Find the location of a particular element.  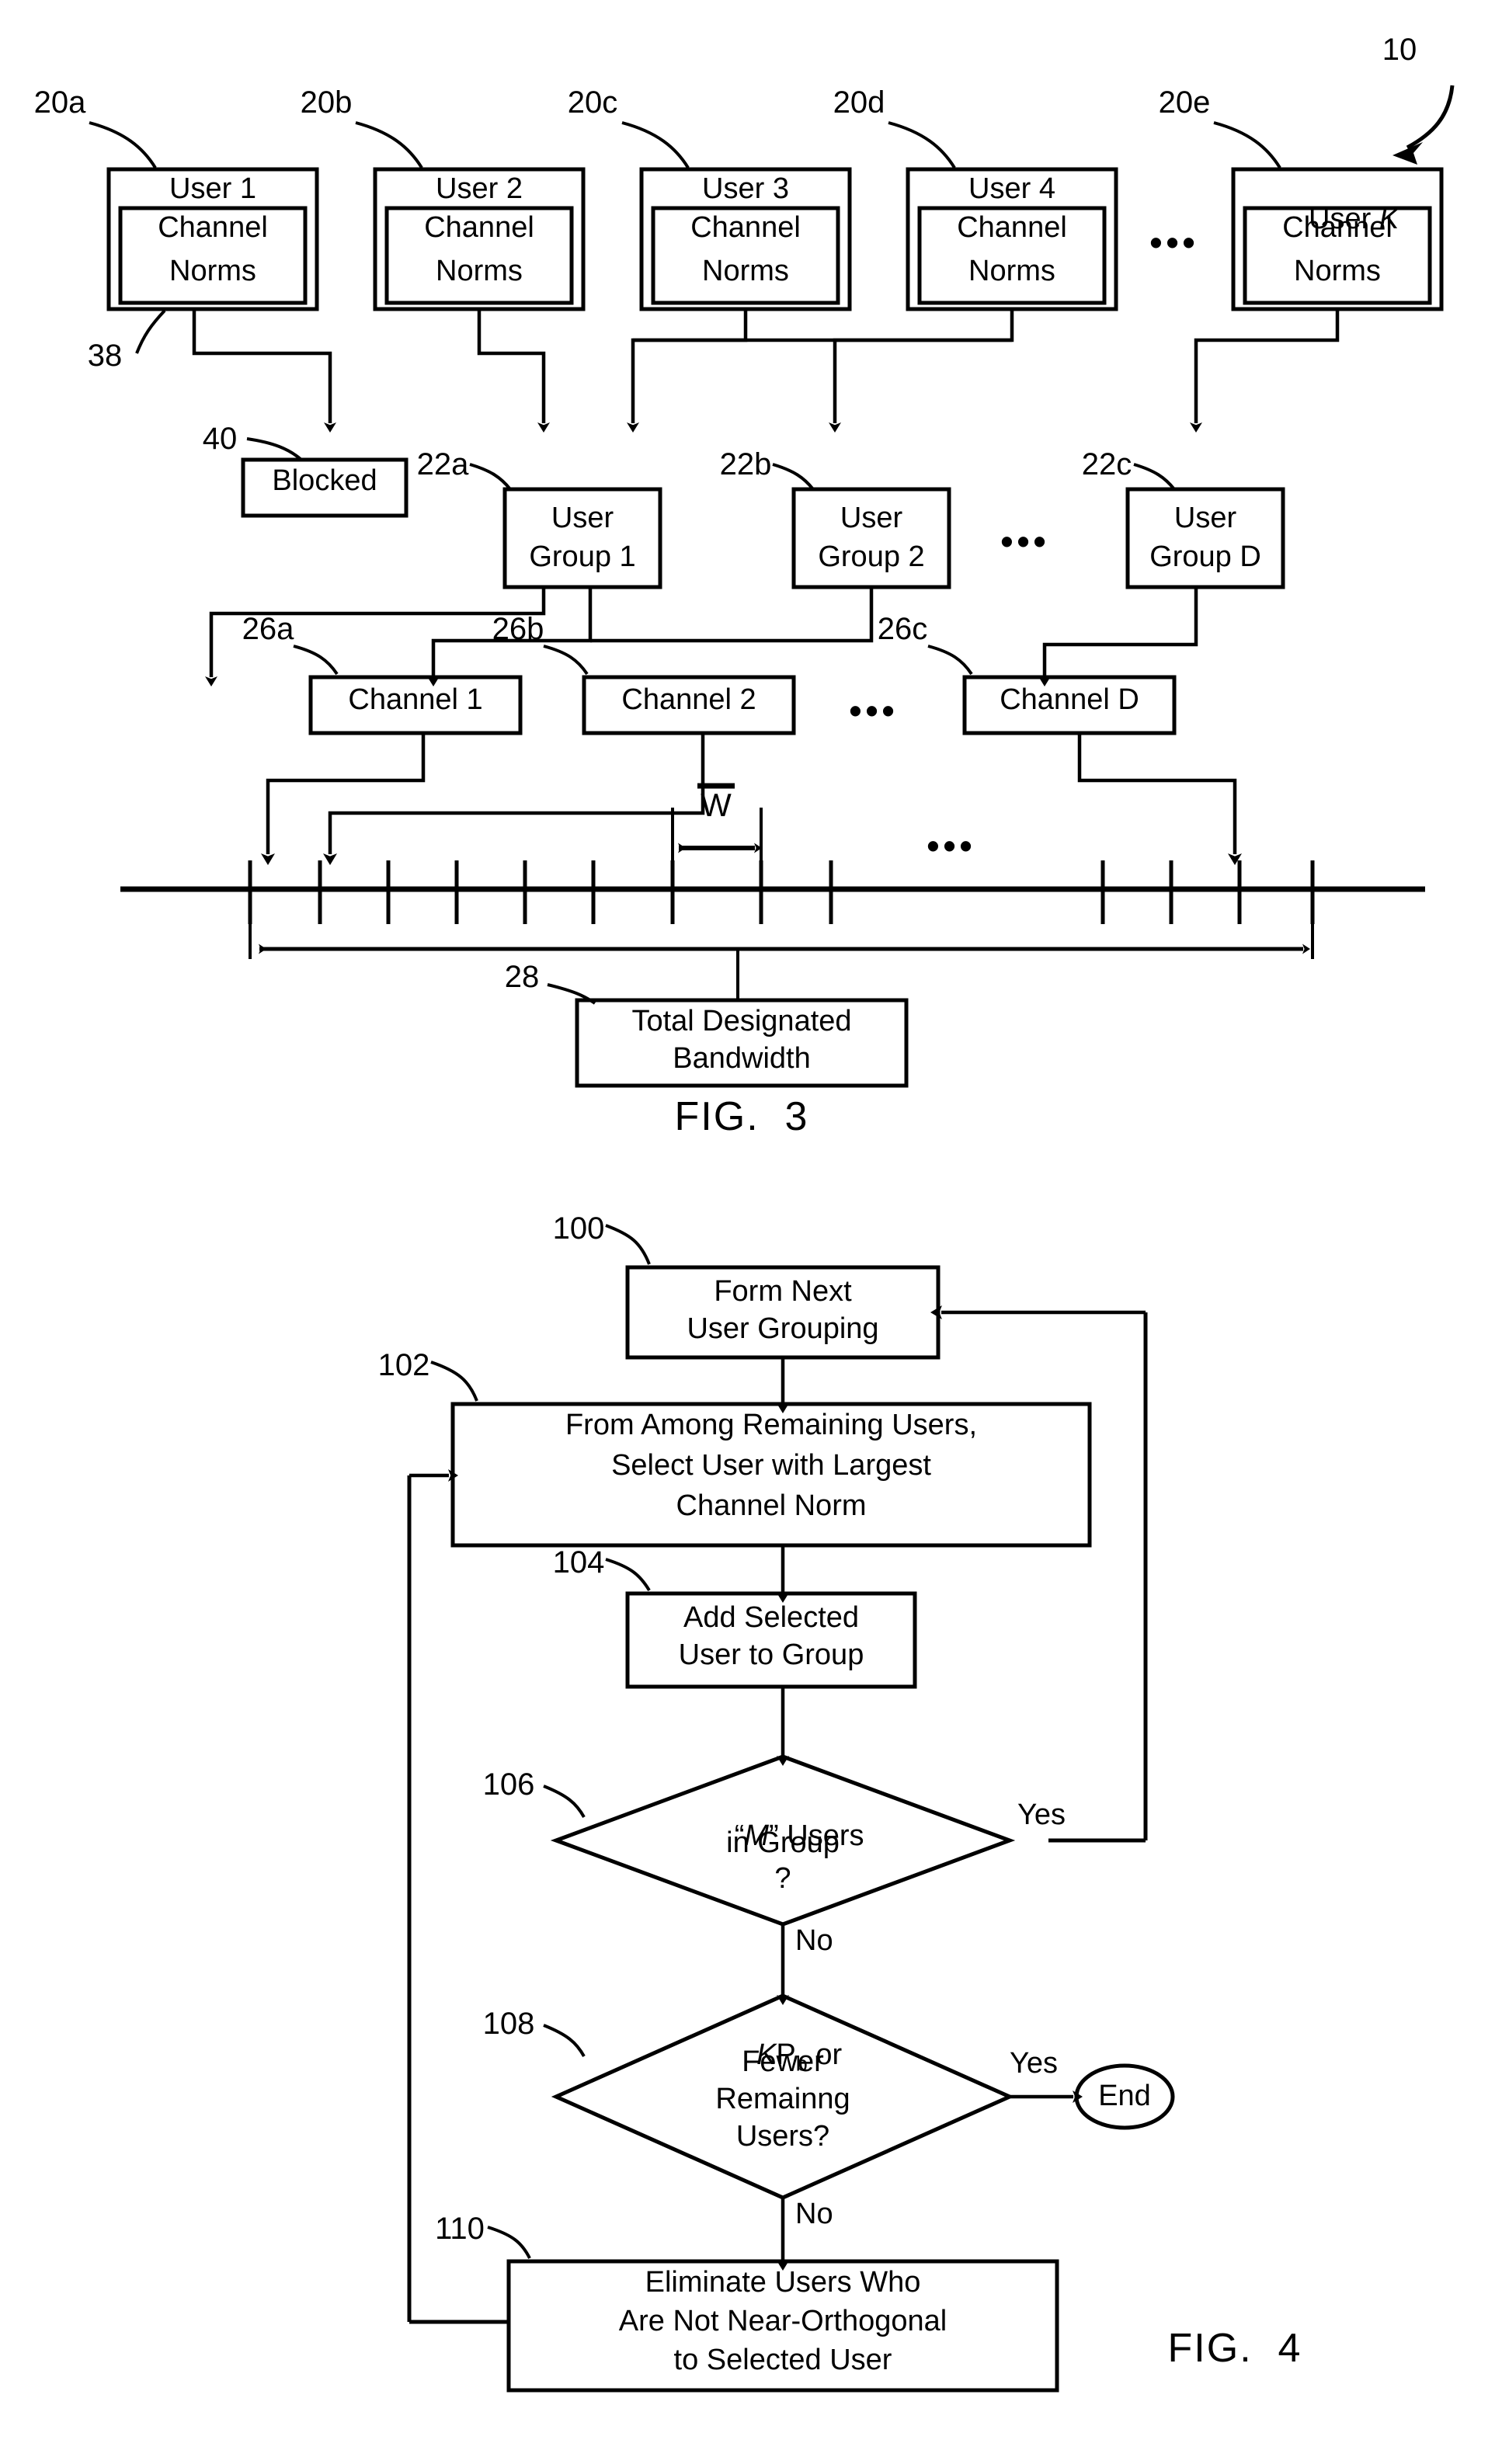

user-group-d-line1: User is located at coordinates (1205, 518).